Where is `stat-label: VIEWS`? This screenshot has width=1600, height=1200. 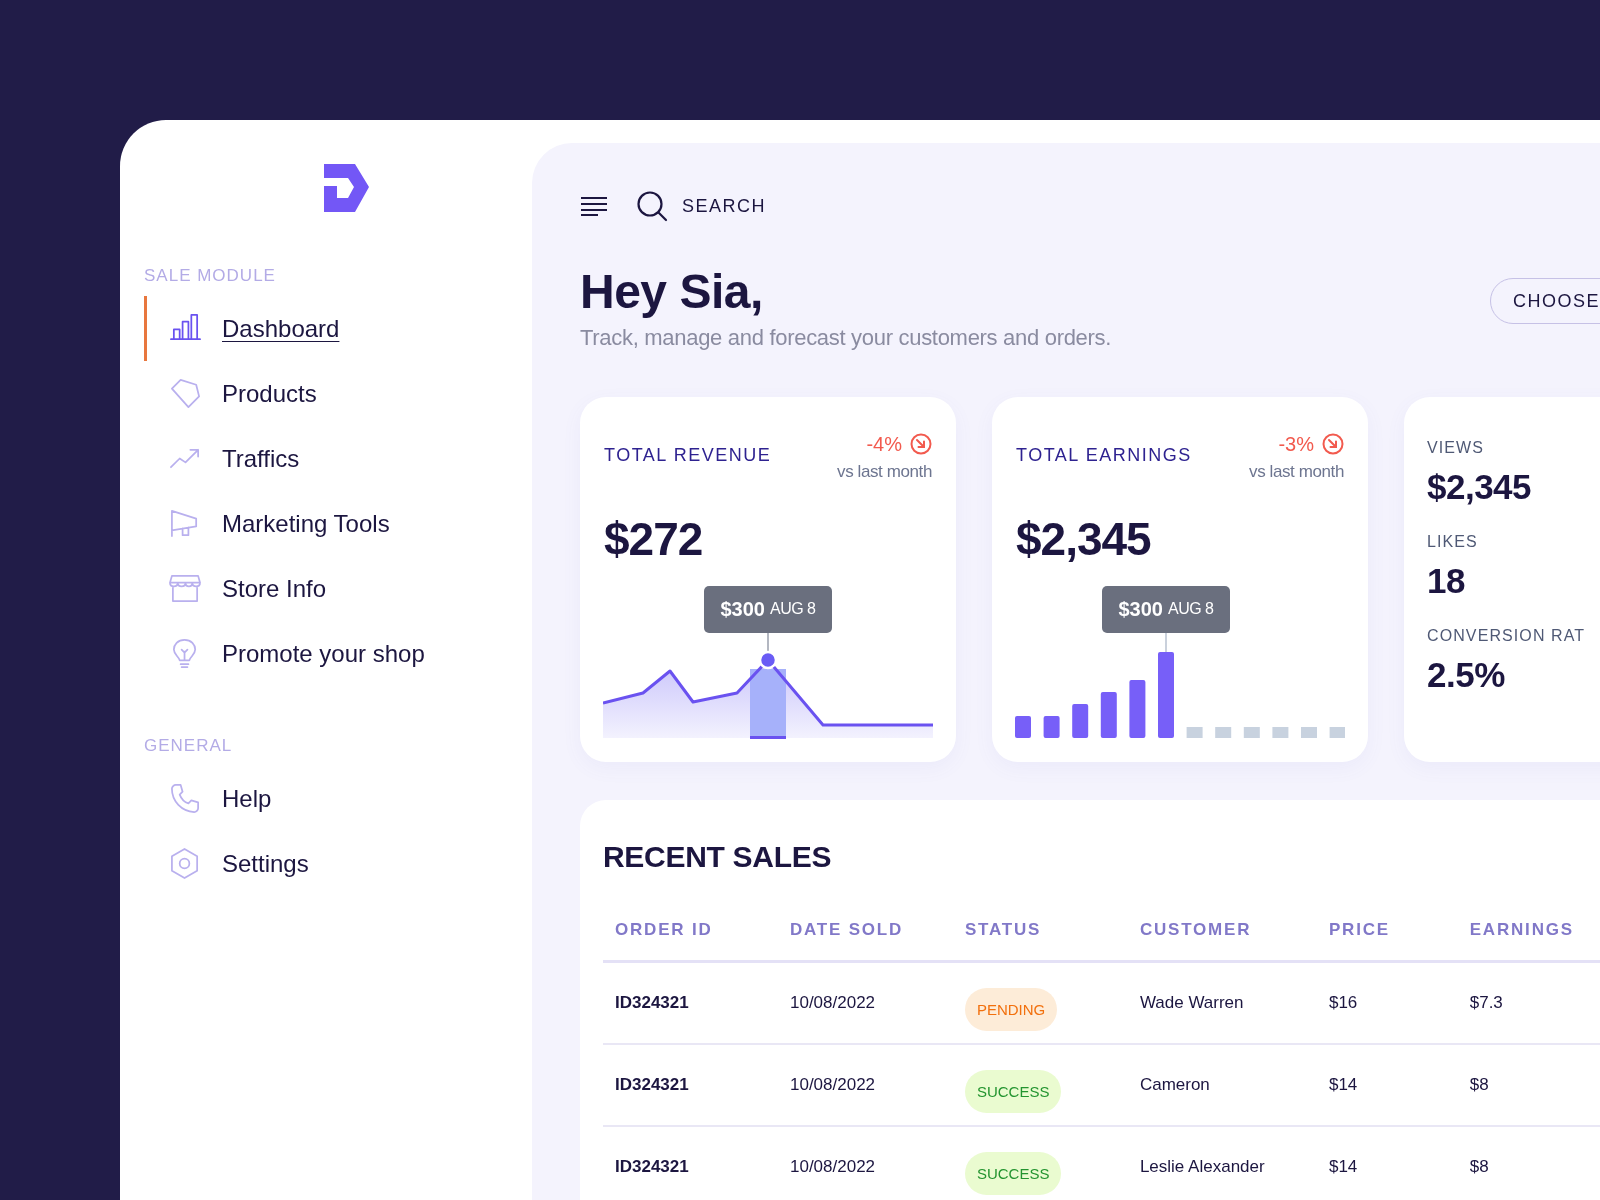
stat-label: VIEWS is located at coordinates (1456, 447).